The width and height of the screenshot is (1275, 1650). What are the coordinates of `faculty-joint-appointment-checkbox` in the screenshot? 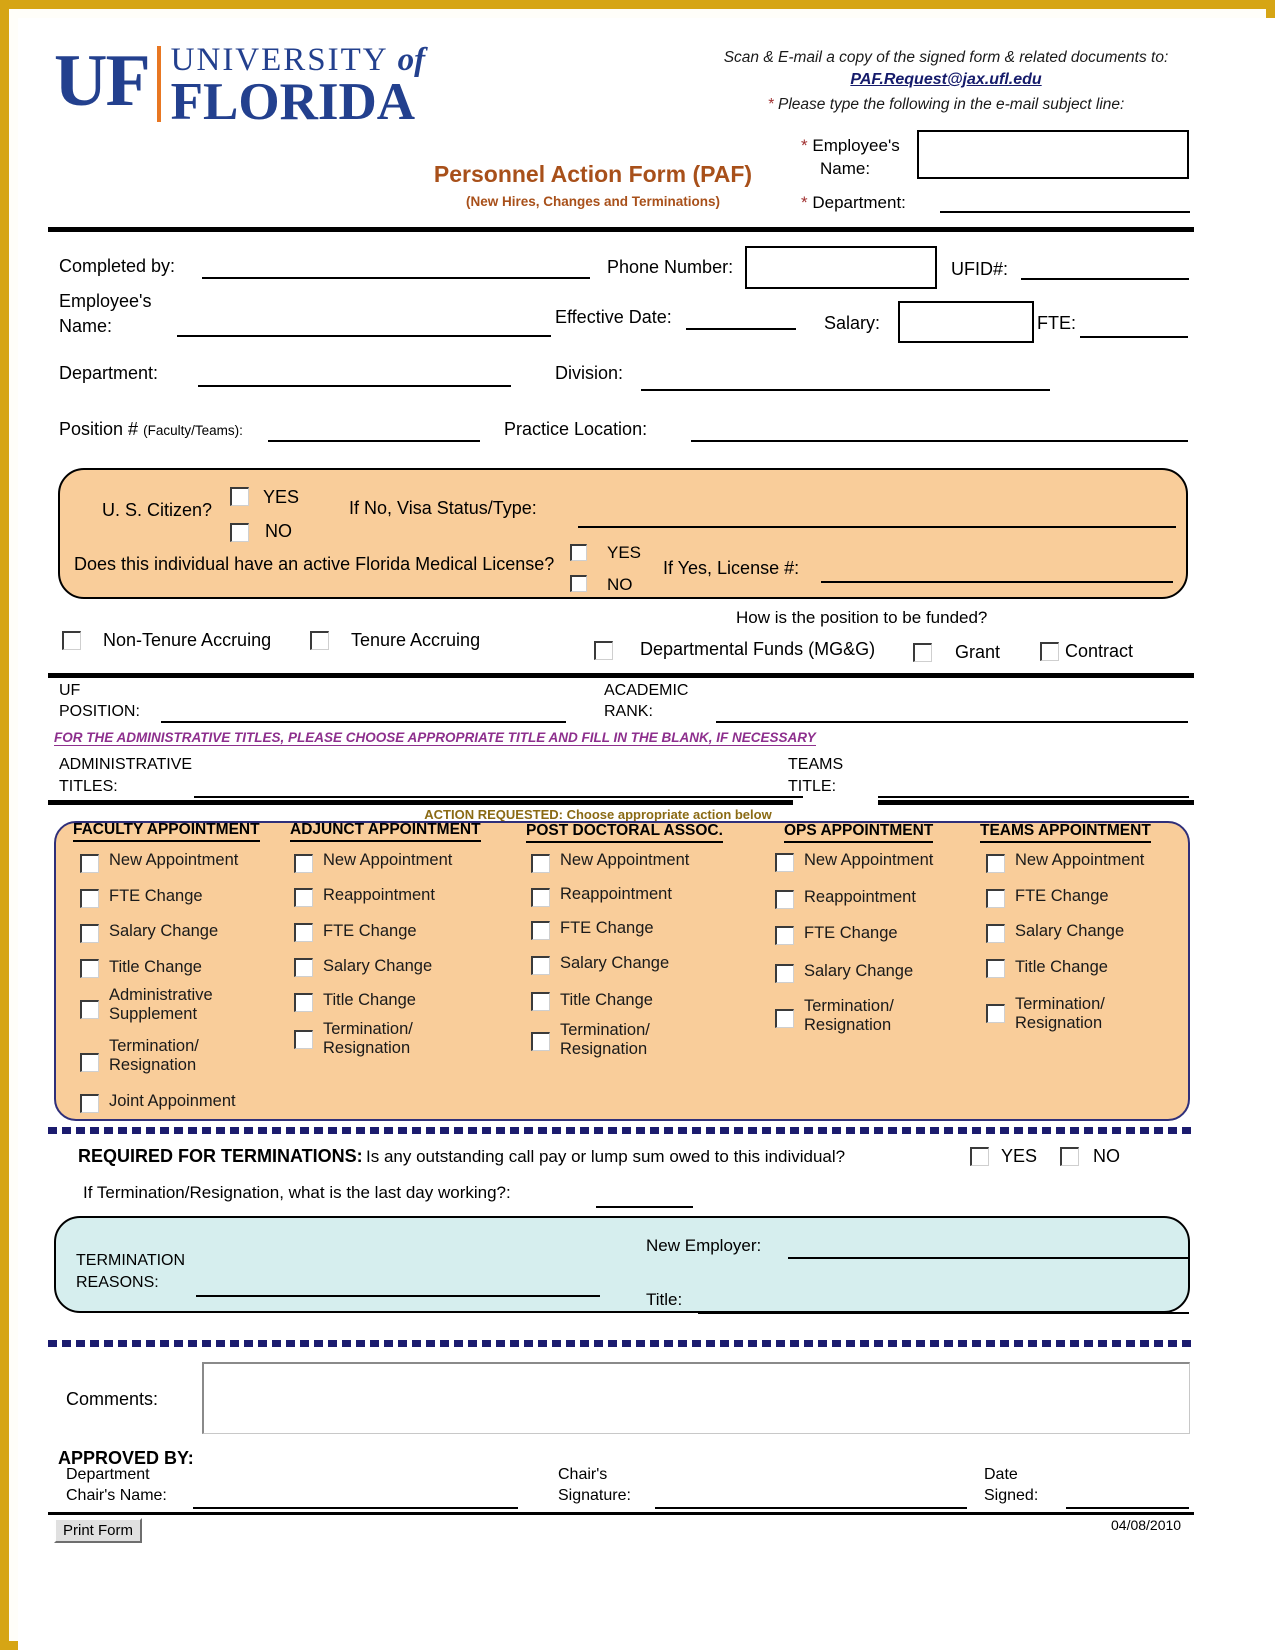 It's located at (89, 1103).